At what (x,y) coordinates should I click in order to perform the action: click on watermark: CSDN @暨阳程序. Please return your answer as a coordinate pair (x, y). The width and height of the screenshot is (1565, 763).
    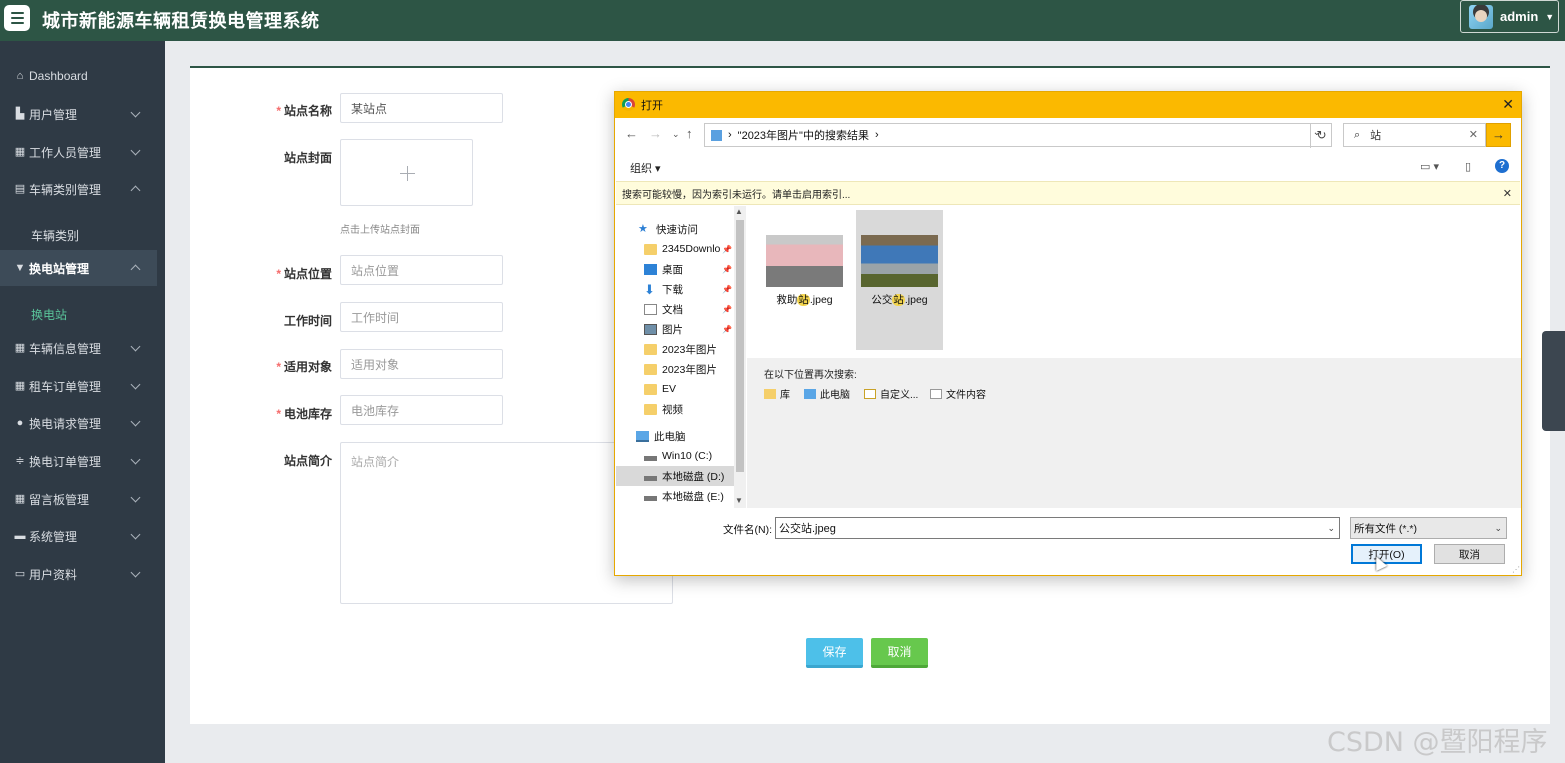
    Looking at the image, I should click on (1437, 742).